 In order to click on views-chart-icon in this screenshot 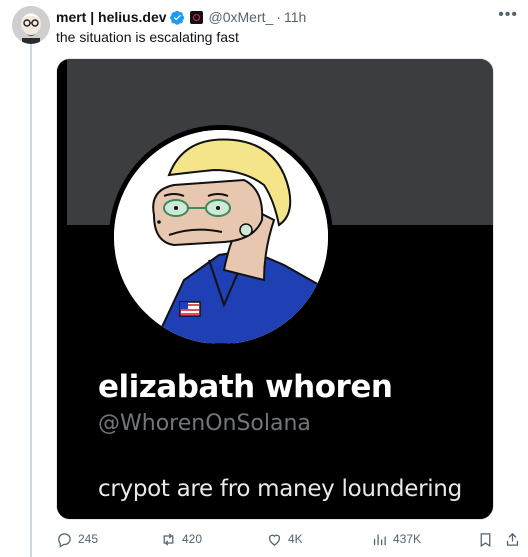, I will do `click(379, 539)`.